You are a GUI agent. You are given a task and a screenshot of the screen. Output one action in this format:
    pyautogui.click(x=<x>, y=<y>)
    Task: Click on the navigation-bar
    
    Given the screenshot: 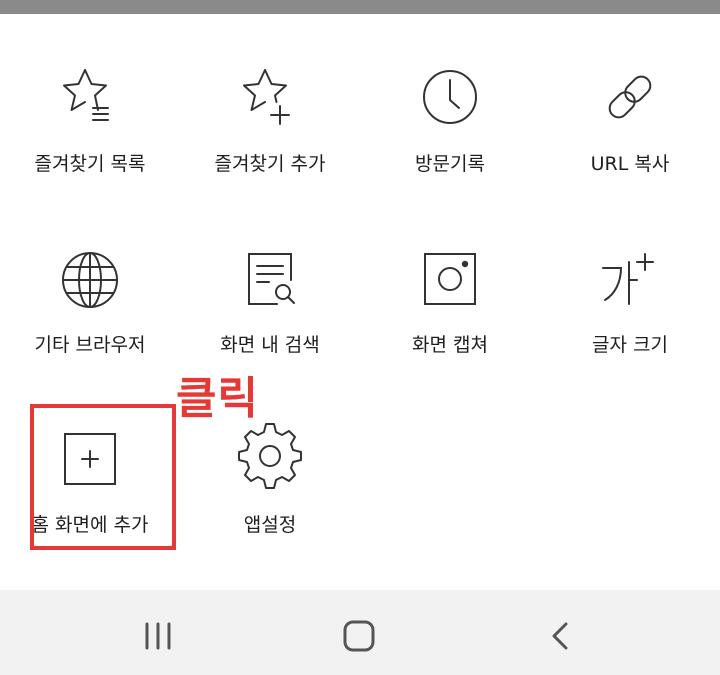 What is the action you would take?
    pyautogui.click(x=360, y=632)
    